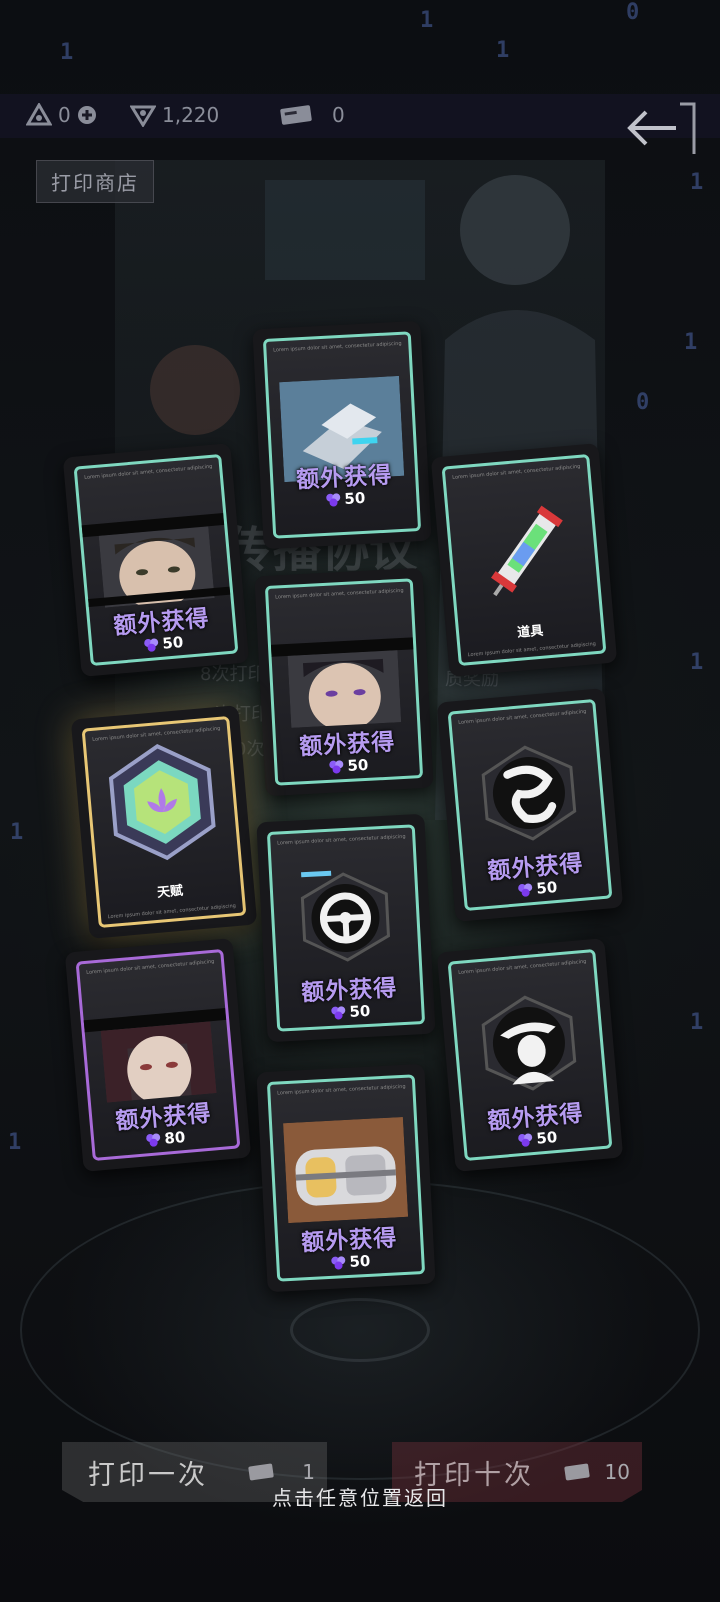  Describe the element at coordinates (143, 116) in the screenshot. I see `gem-shield-icon` at that location.